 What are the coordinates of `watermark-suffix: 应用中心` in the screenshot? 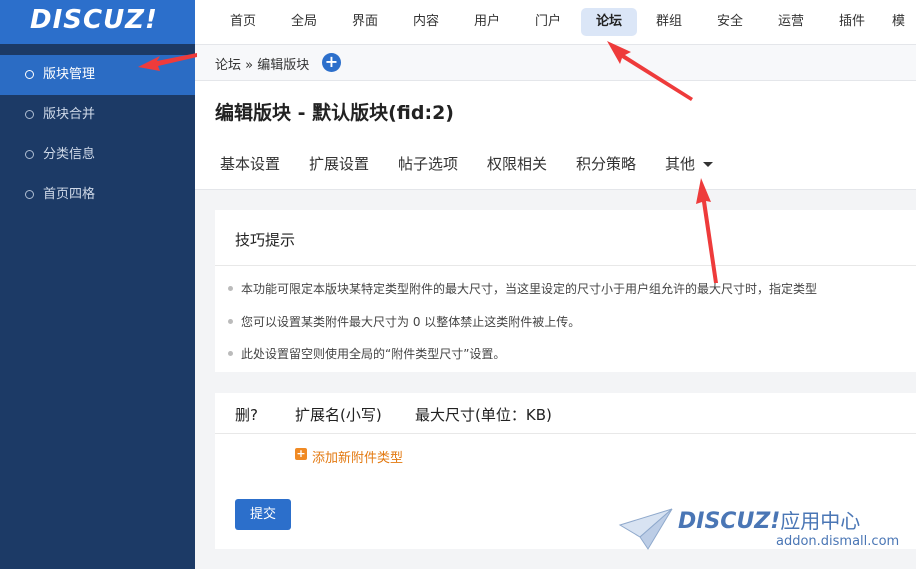 It's located at (820, 521).